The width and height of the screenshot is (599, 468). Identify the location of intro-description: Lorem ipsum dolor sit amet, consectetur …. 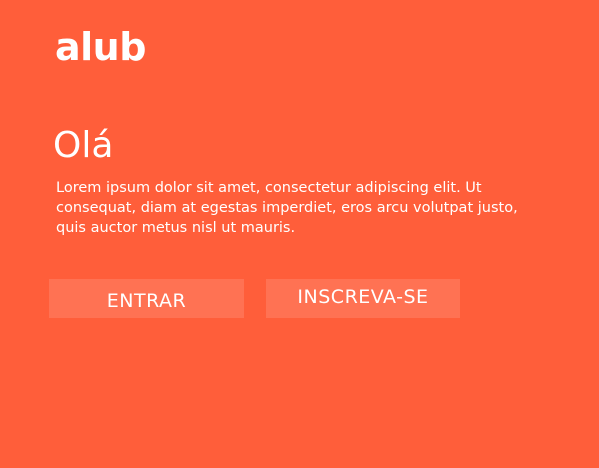
(287, 208).